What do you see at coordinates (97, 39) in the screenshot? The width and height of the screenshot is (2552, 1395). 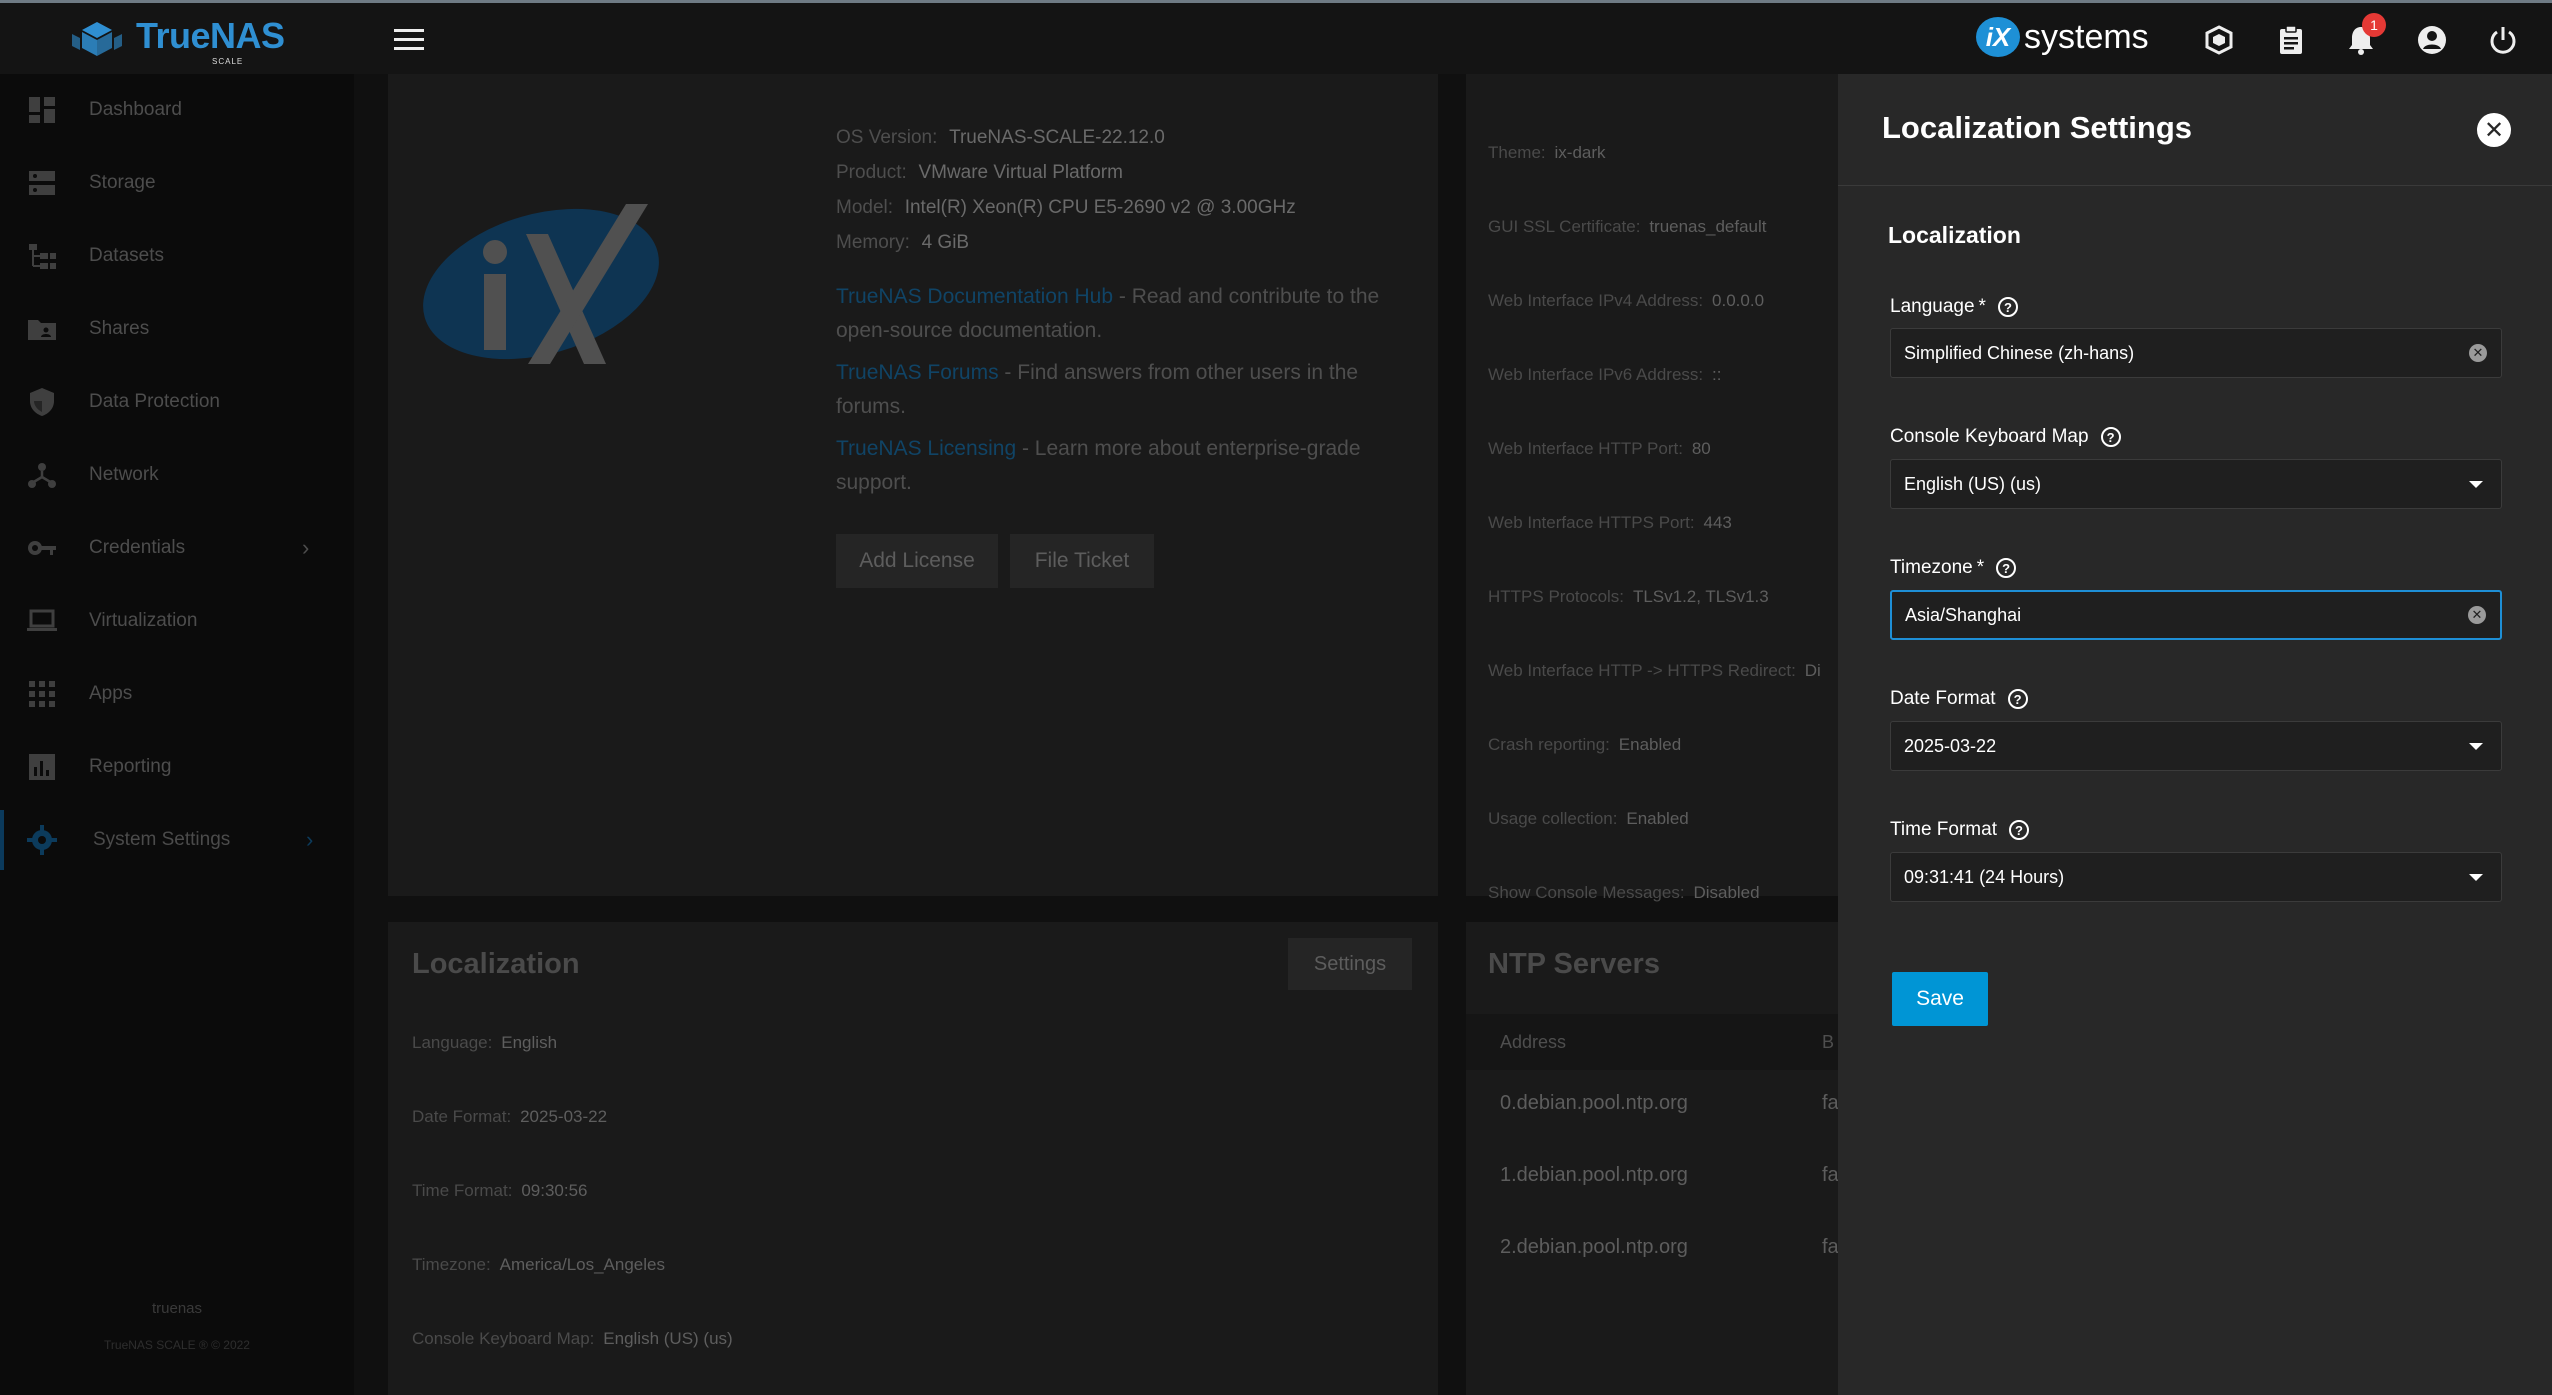 I see `truenas-logo-icon` at bounding box center [97, 39].